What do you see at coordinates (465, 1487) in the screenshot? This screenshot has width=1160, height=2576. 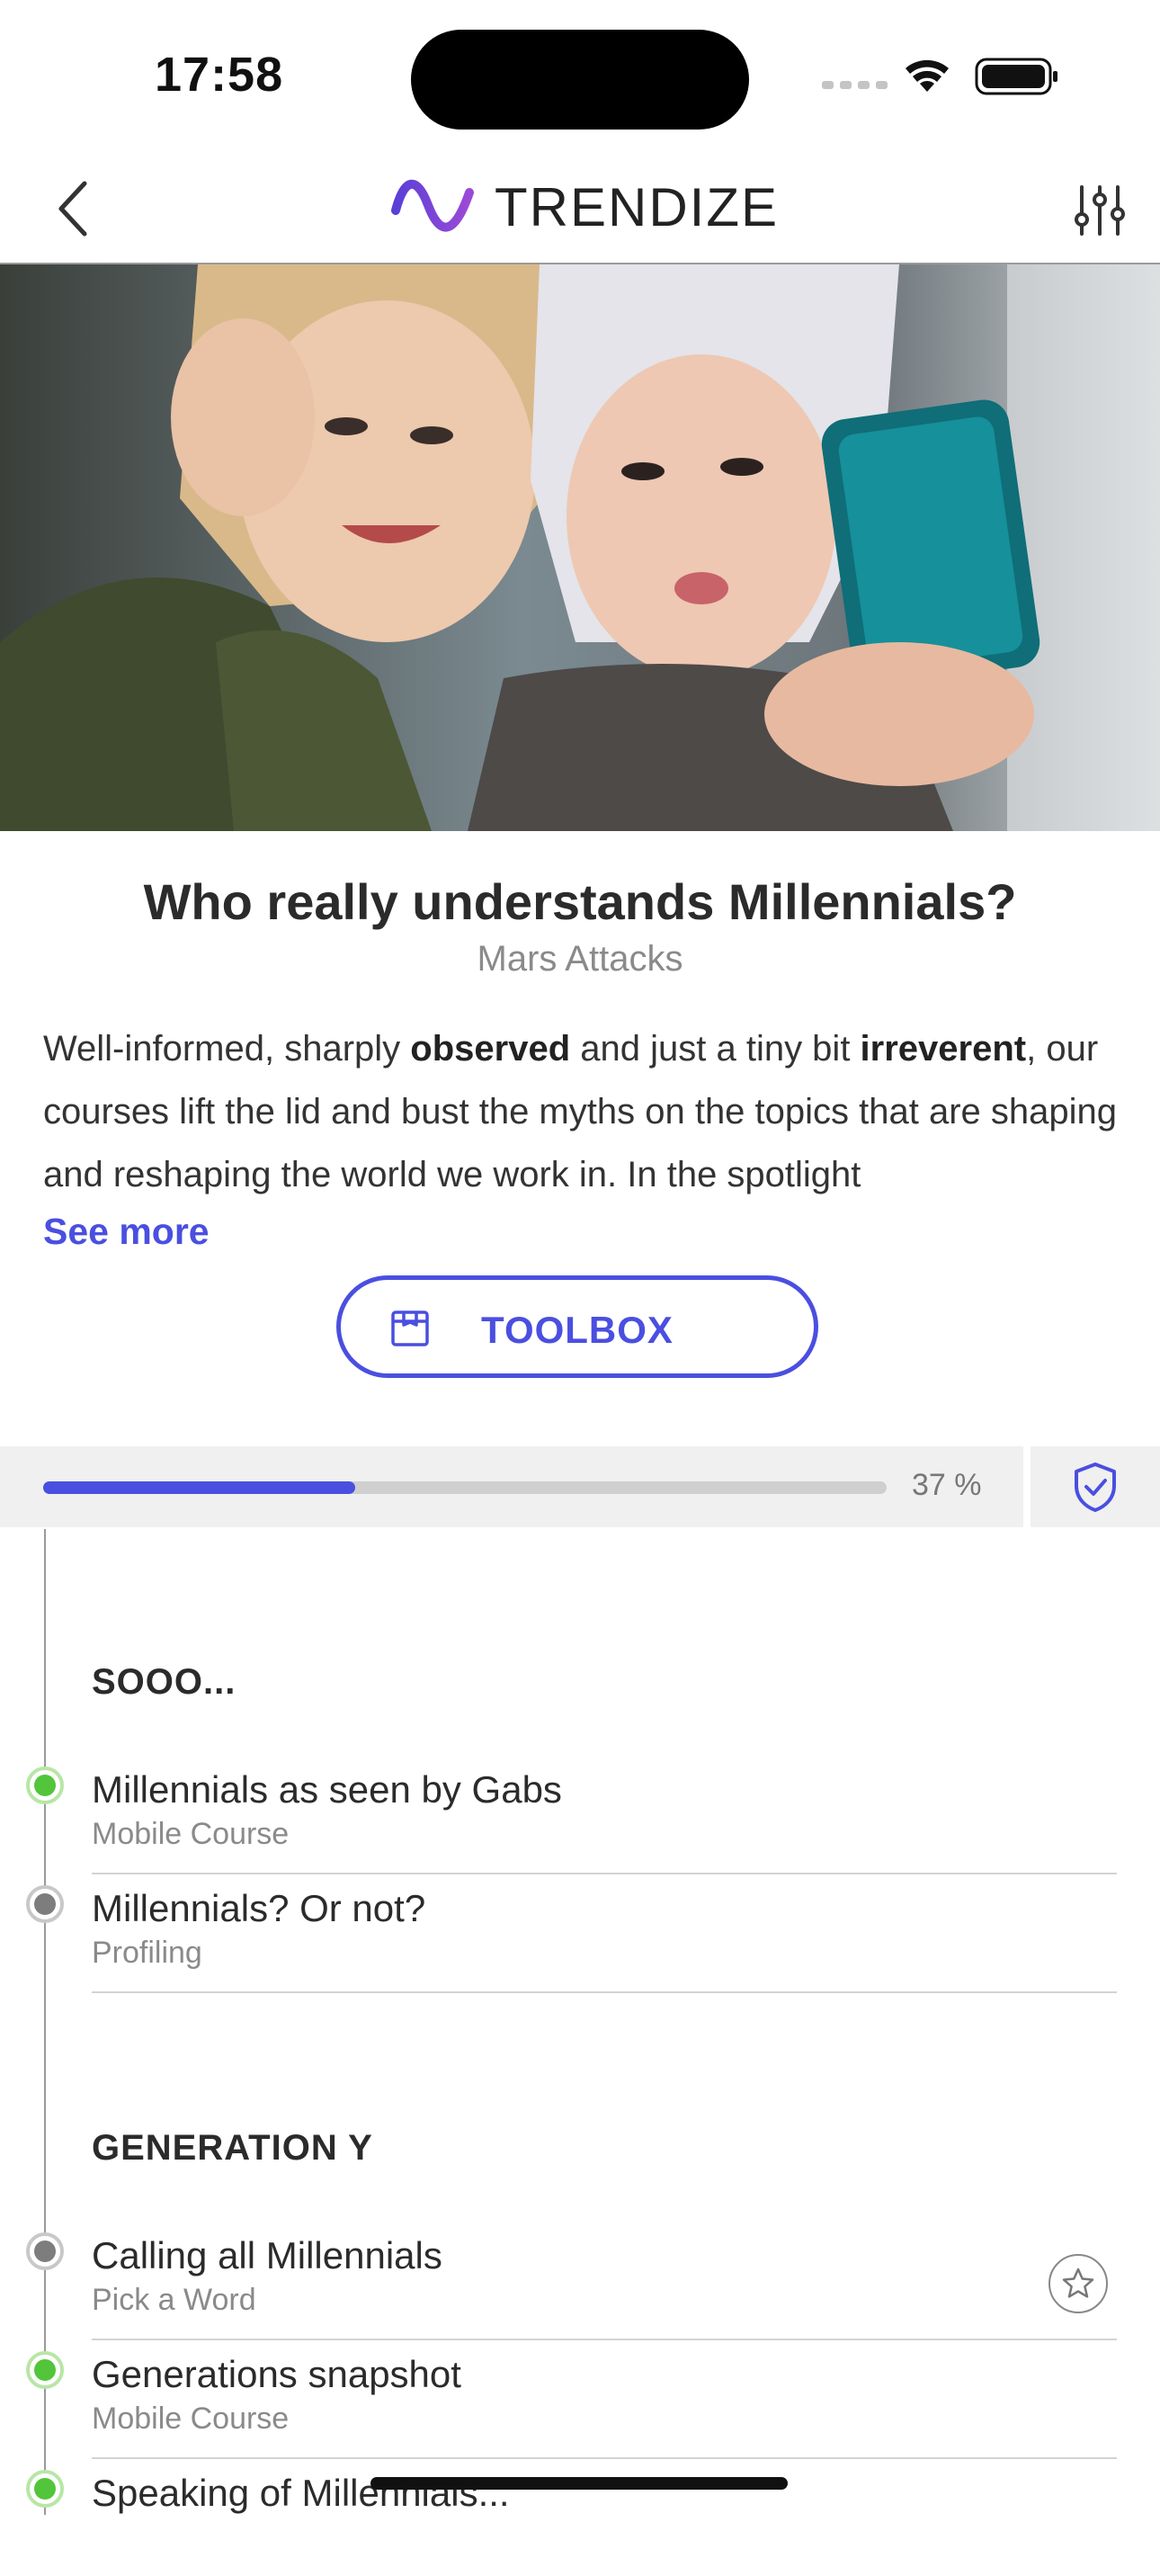 I see `progress-bar` at bounding box center [465, 1487].